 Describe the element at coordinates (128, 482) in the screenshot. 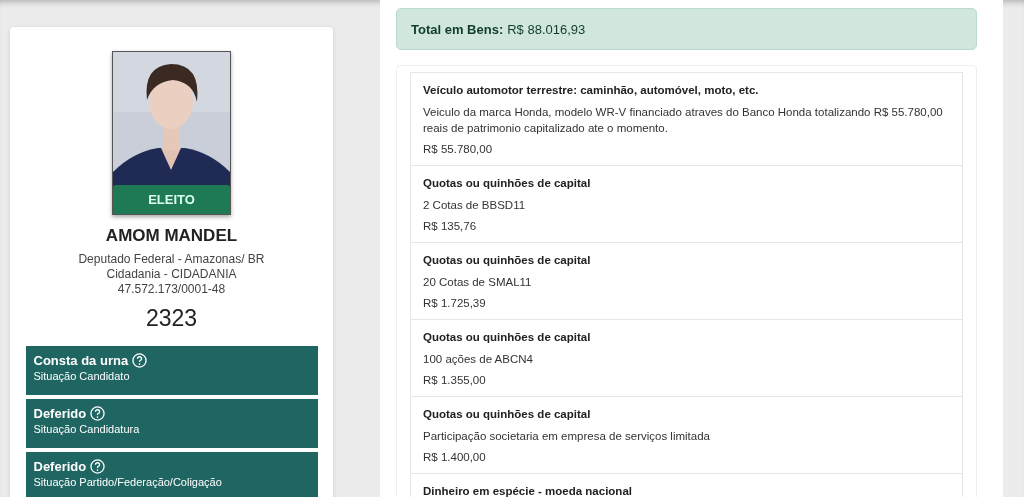

I see `situation-label: Situação Partido/Federação/Coligação` at that location.